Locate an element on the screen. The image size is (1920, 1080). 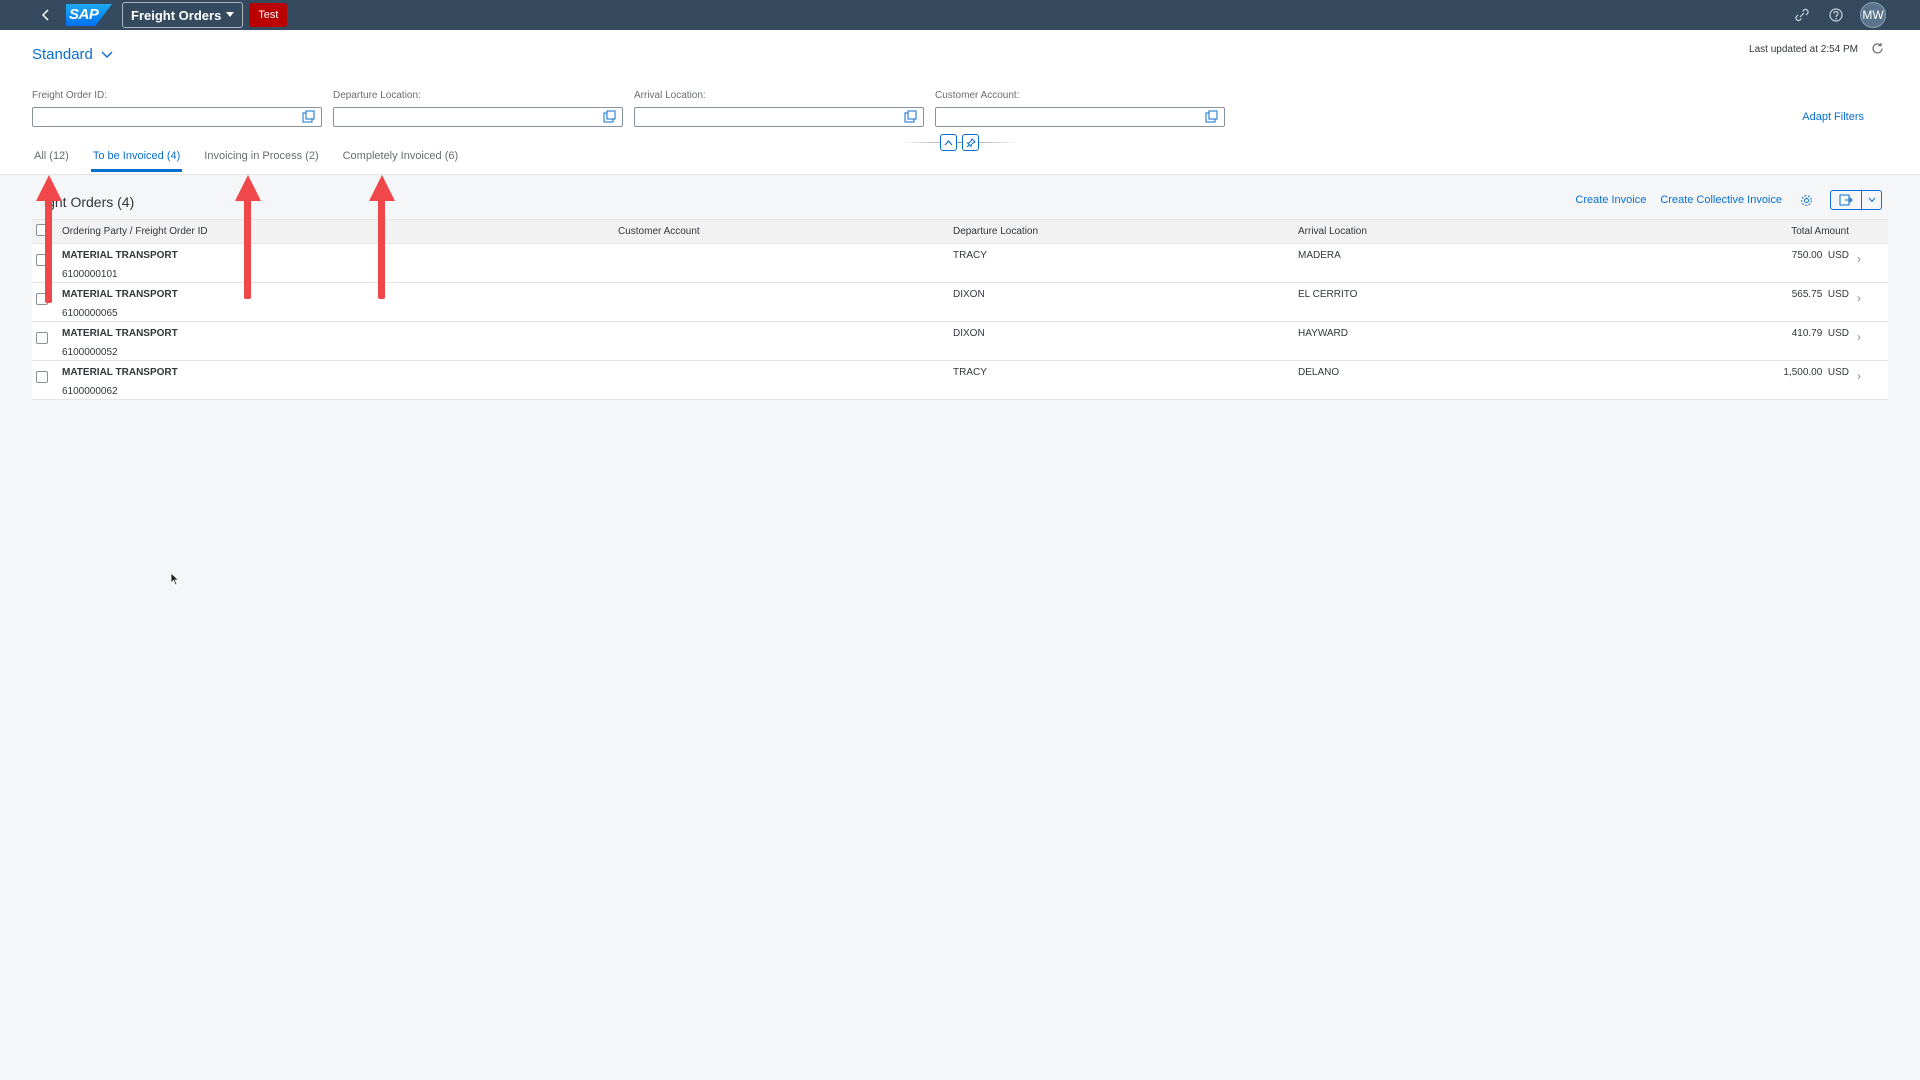
column-header: Total Amount is located at coordinates (1801, 232).